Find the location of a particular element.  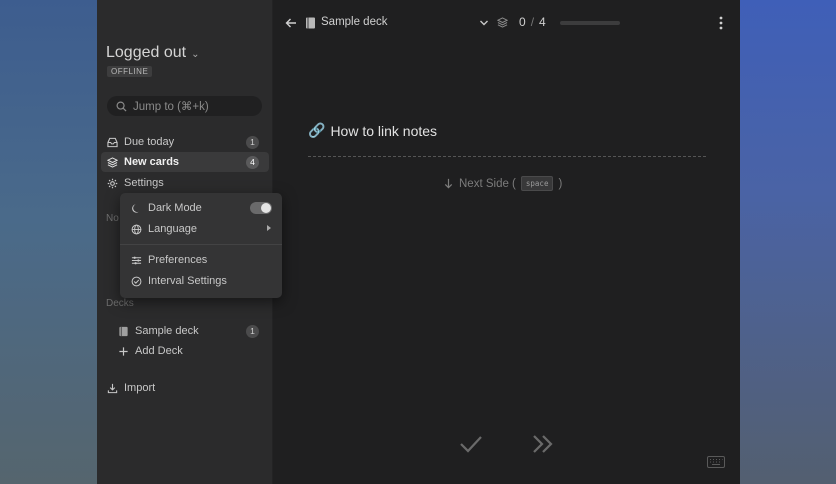

chevron-right-icon is located at coordinates (269, 228).